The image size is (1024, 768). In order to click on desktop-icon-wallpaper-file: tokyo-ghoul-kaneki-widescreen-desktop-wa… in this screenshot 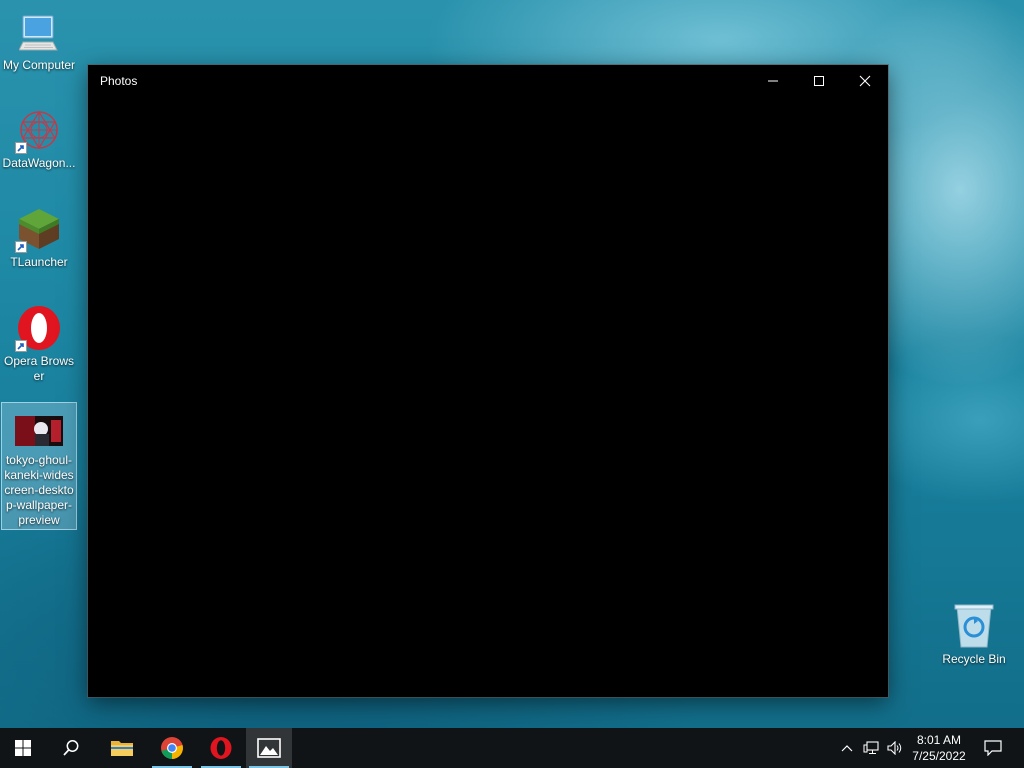, I will do `click(39, 466)`.